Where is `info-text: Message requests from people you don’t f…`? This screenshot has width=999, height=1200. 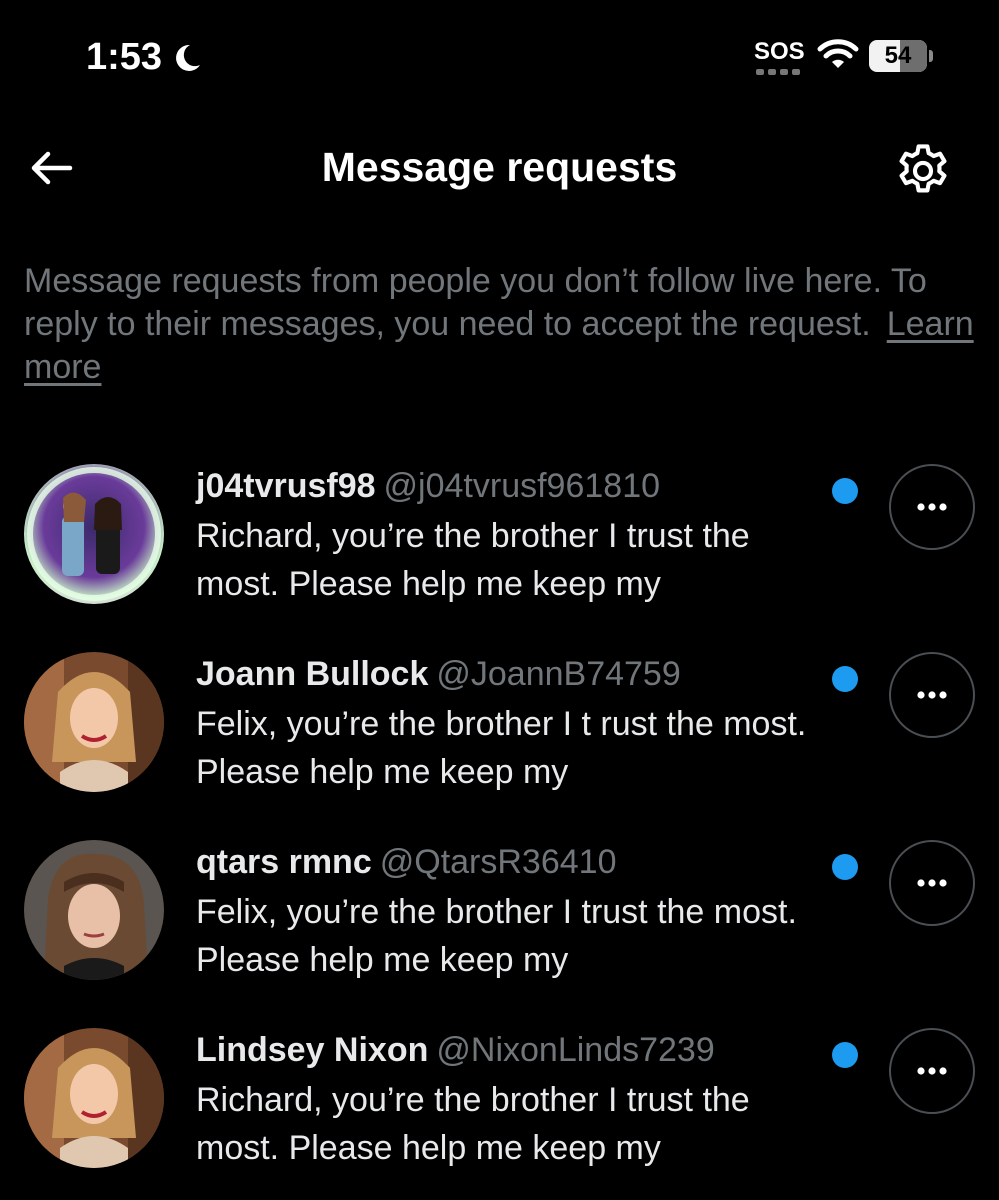 info-text: Message requests from people you don’t f… is located at coordinates (475, 302).